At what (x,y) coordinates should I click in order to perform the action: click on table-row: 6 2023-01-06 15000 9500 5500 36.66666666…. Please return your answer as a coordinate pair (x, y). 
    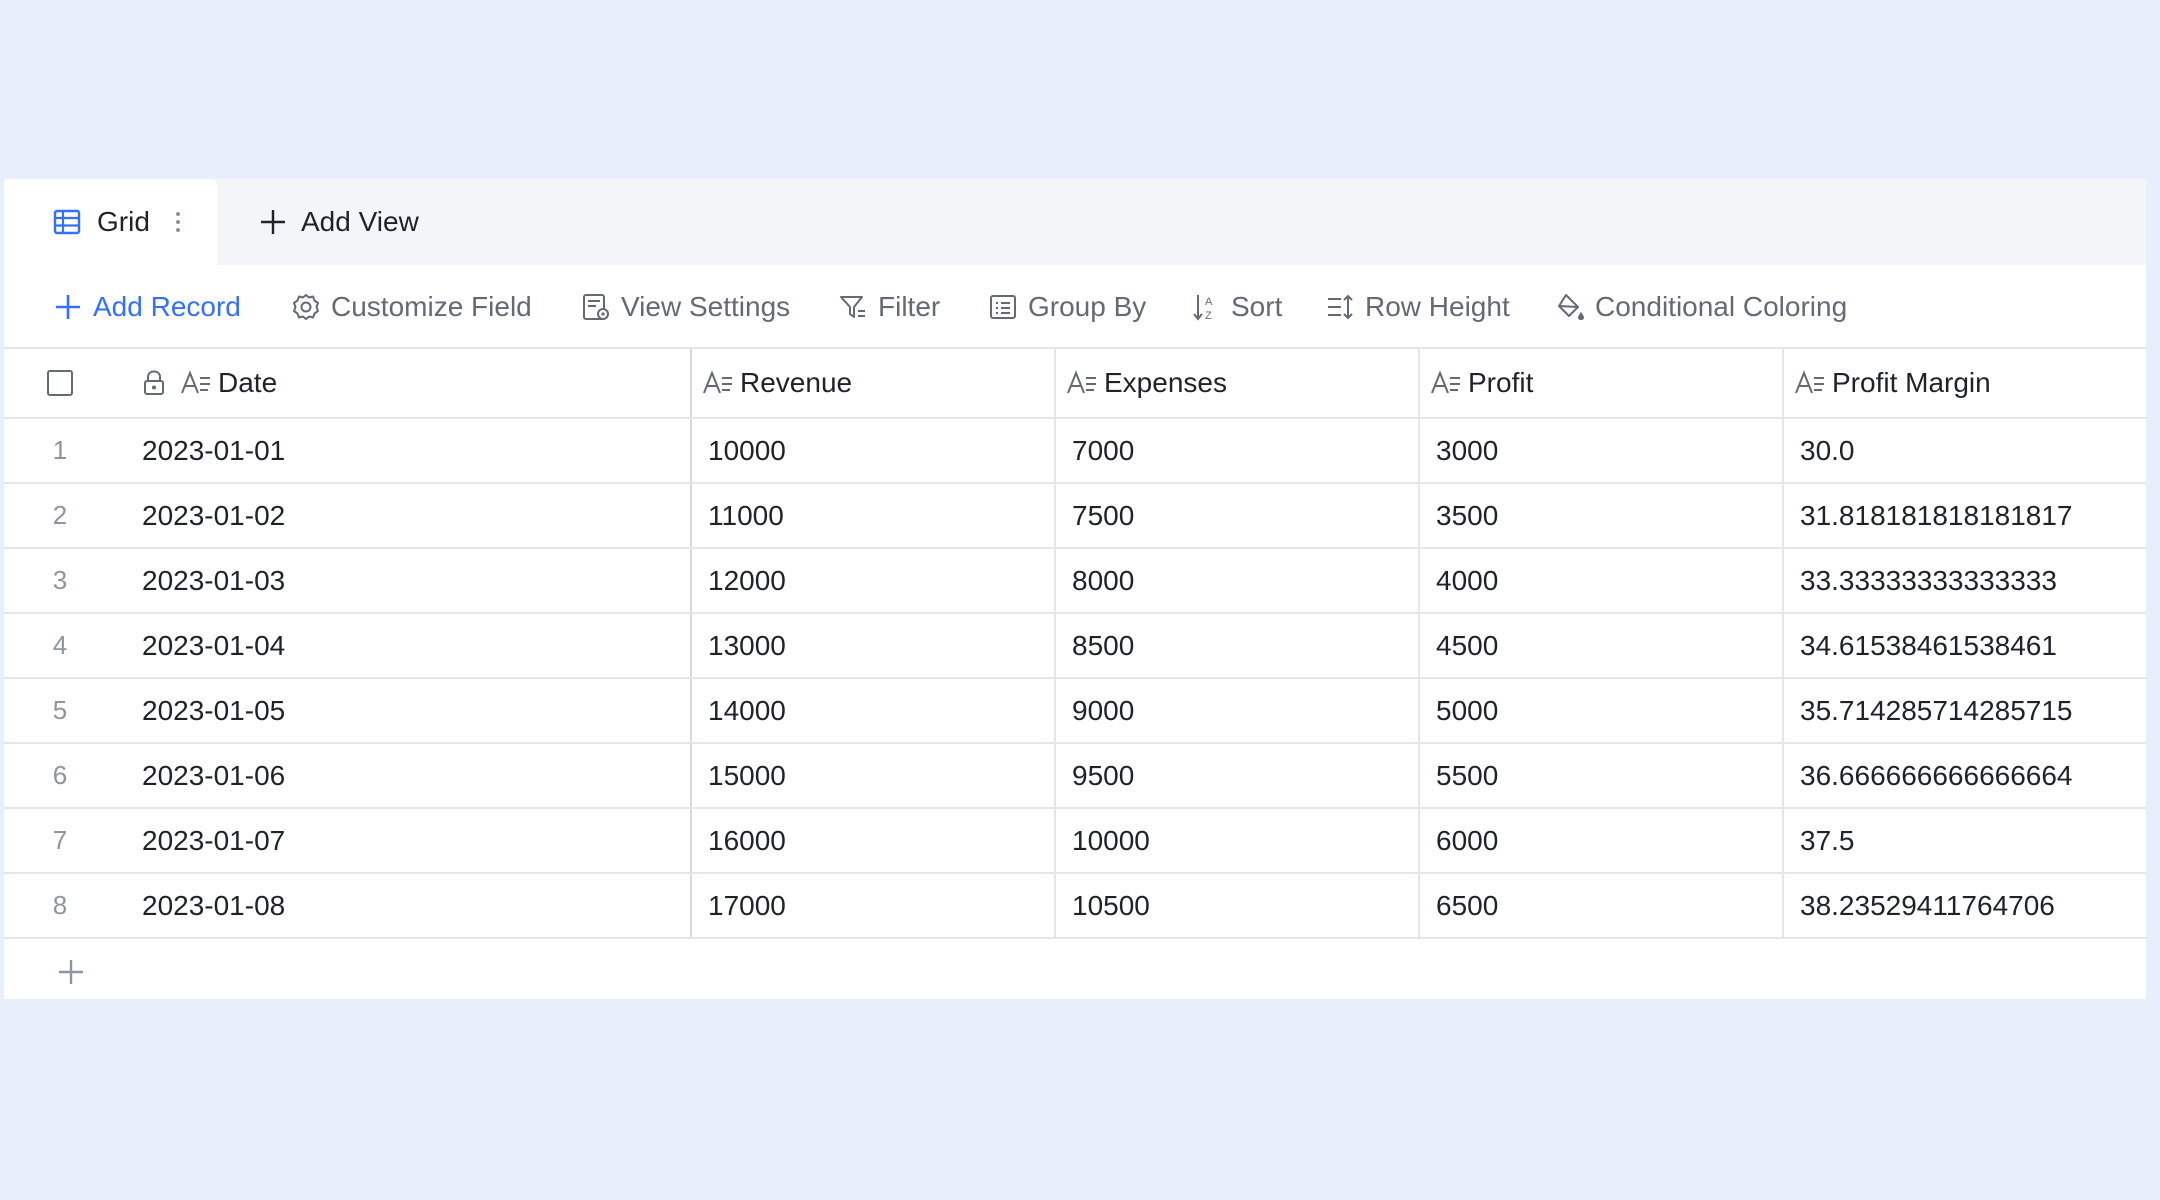
    Looking at the image, I should click on (1075, 776).